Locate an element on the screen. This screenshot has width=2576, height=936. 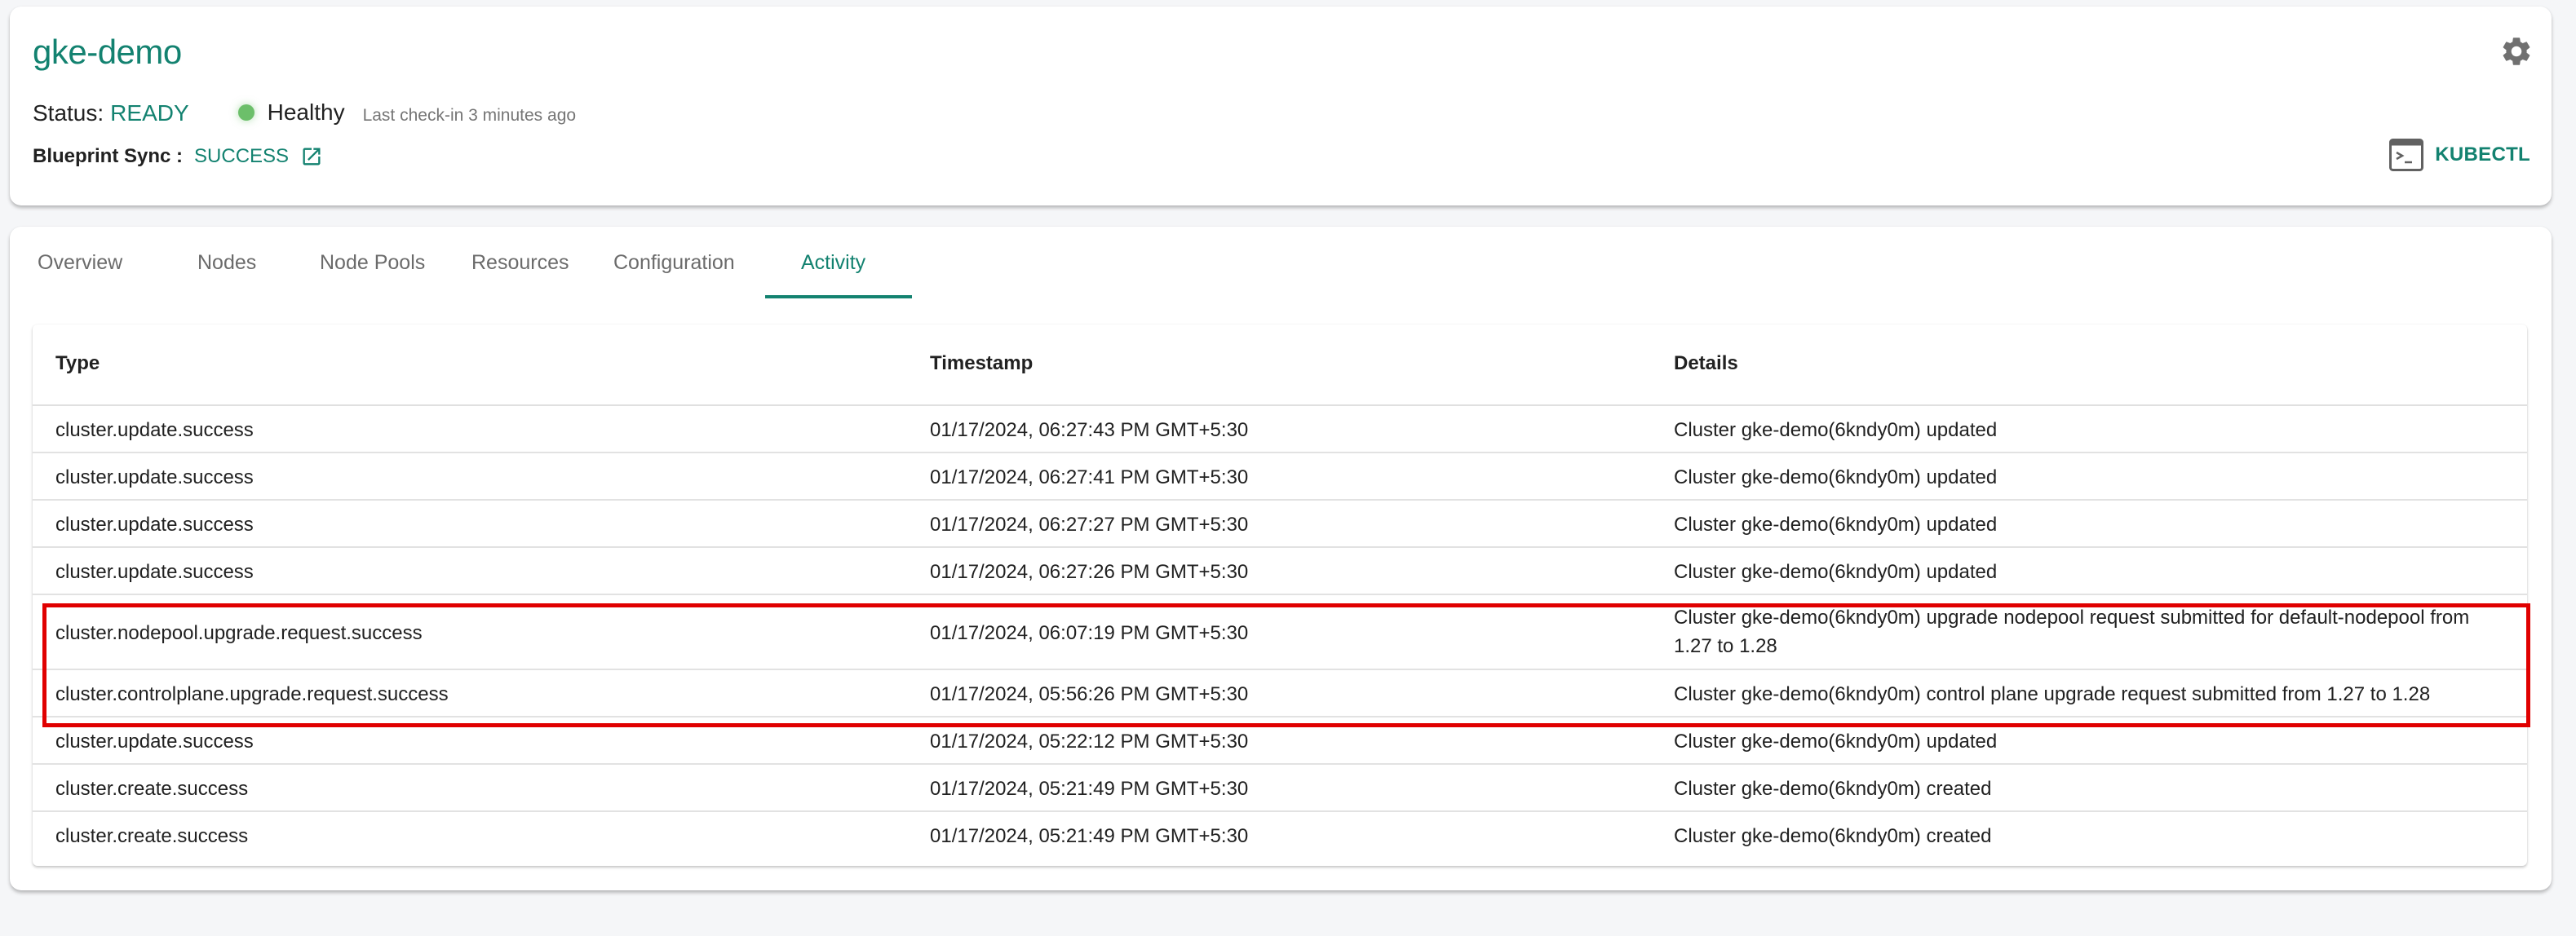
tab-overview: Overview is located at coordinates (80, 263).